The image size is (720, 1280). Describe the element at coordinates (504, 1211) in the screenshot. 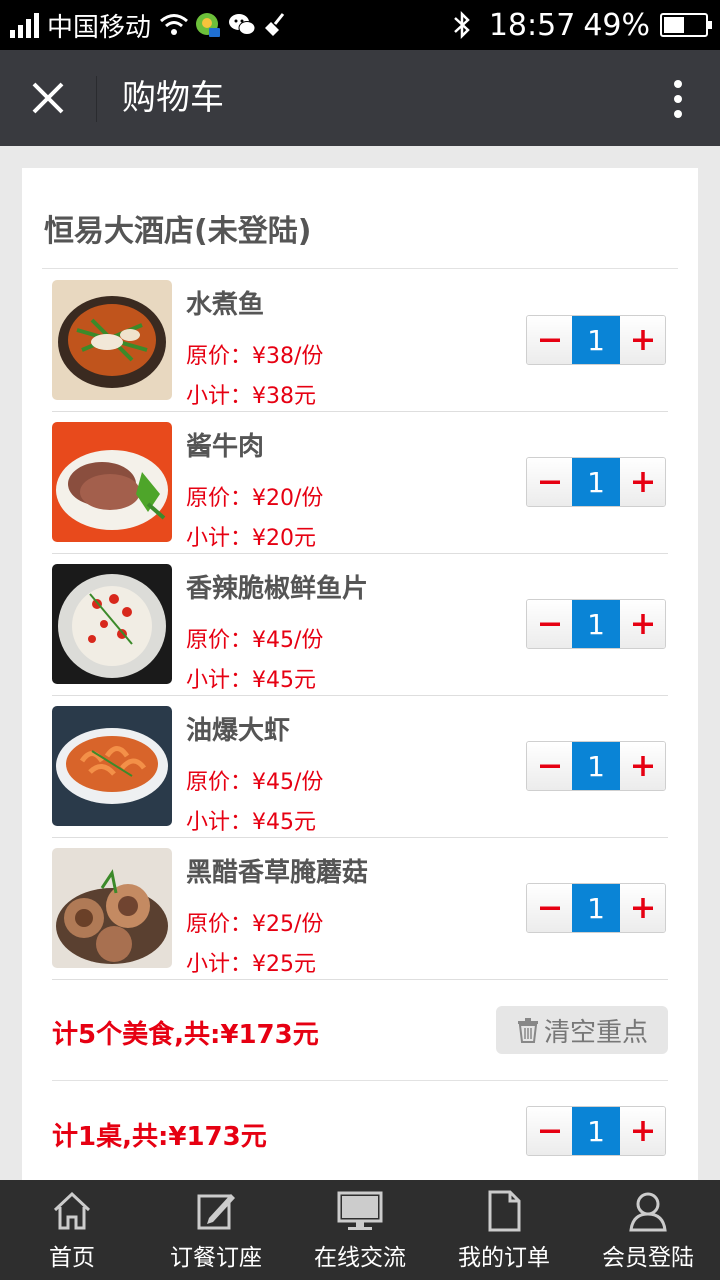

I see `document-icon` at that location.